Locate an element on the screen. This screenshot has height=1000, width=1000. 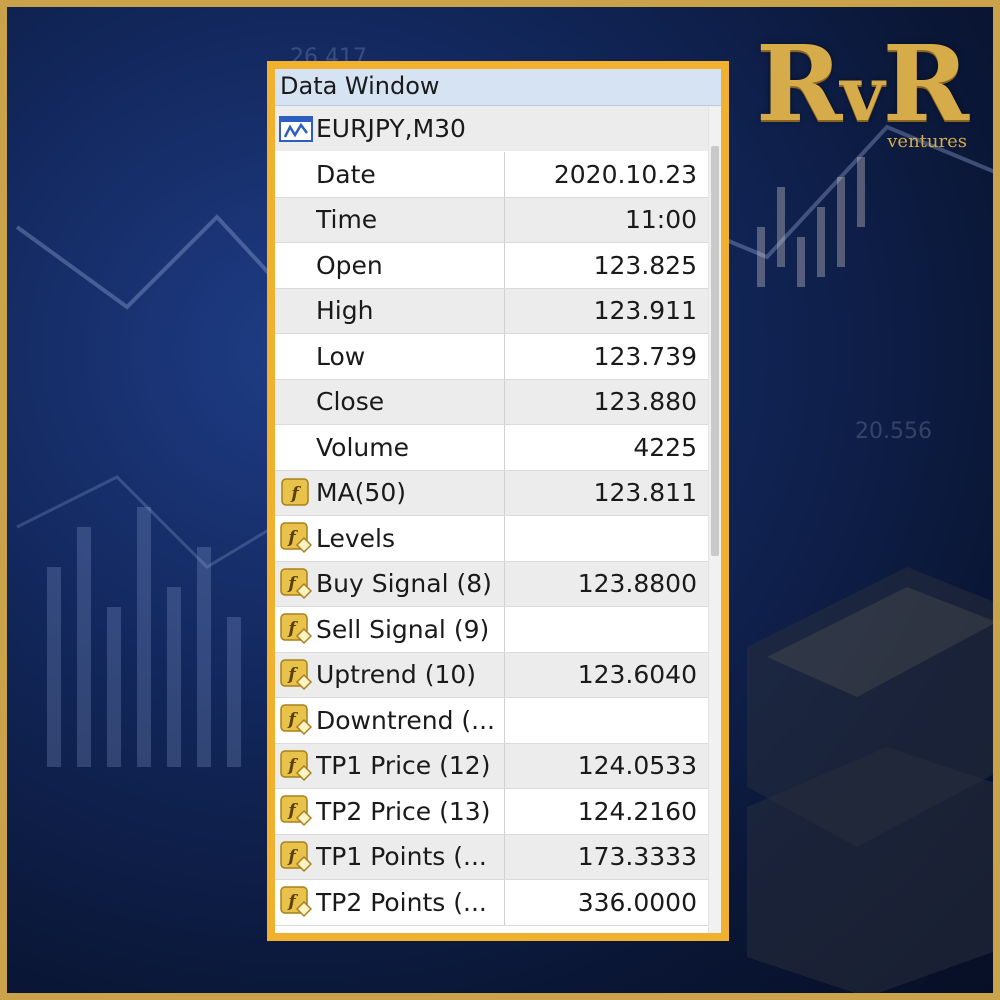
row-value: 123.6040 is located at coordinates (637, 675).